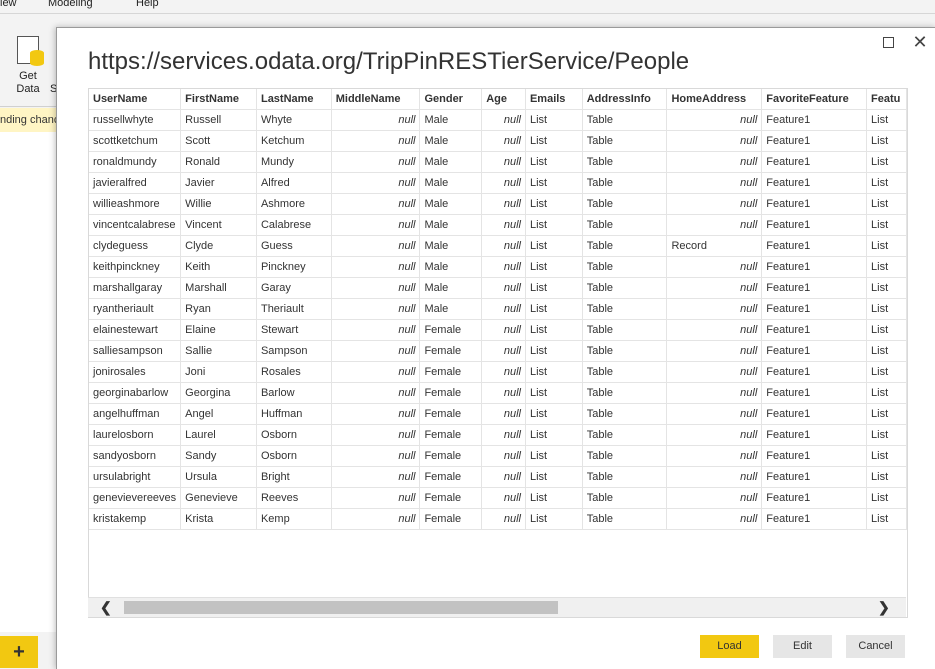  I want to click on table-cell: Sallie, so click(218, 351).